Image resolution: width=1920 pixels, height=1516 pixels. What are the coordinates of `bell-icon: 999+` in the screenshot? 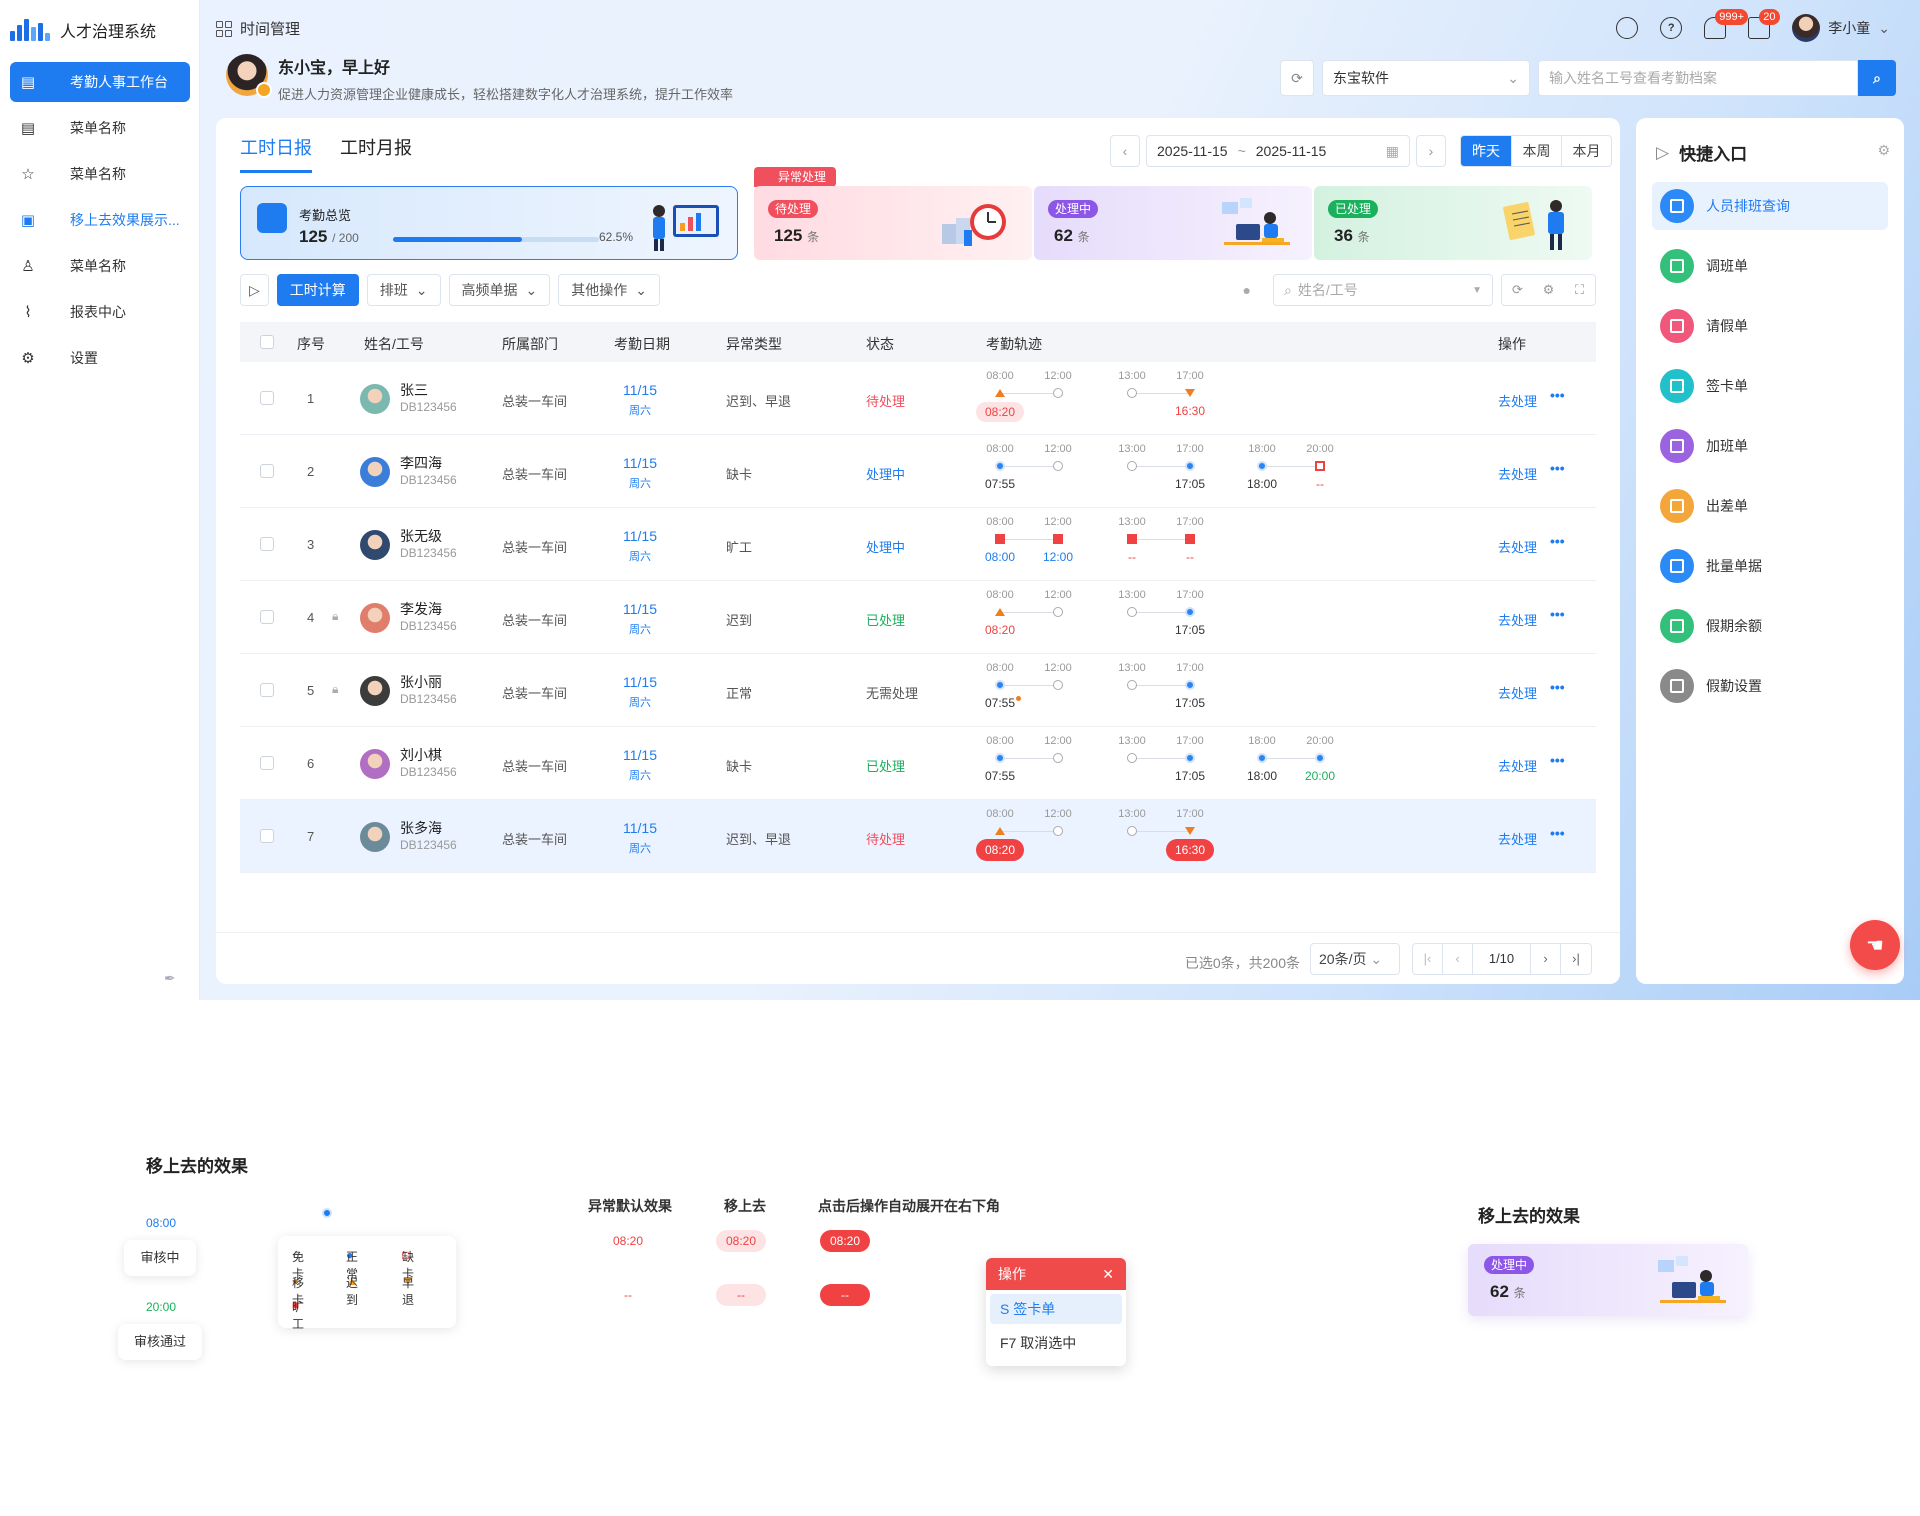 It's located at (1726, 24).